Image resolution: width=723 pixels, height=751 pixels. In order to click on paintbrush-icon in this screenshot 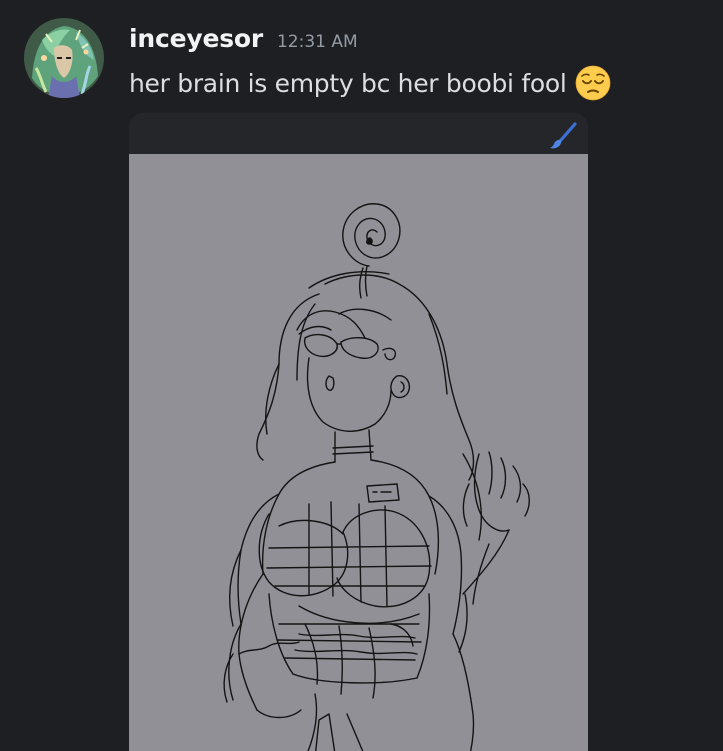, I will do `click(563, 136)`.